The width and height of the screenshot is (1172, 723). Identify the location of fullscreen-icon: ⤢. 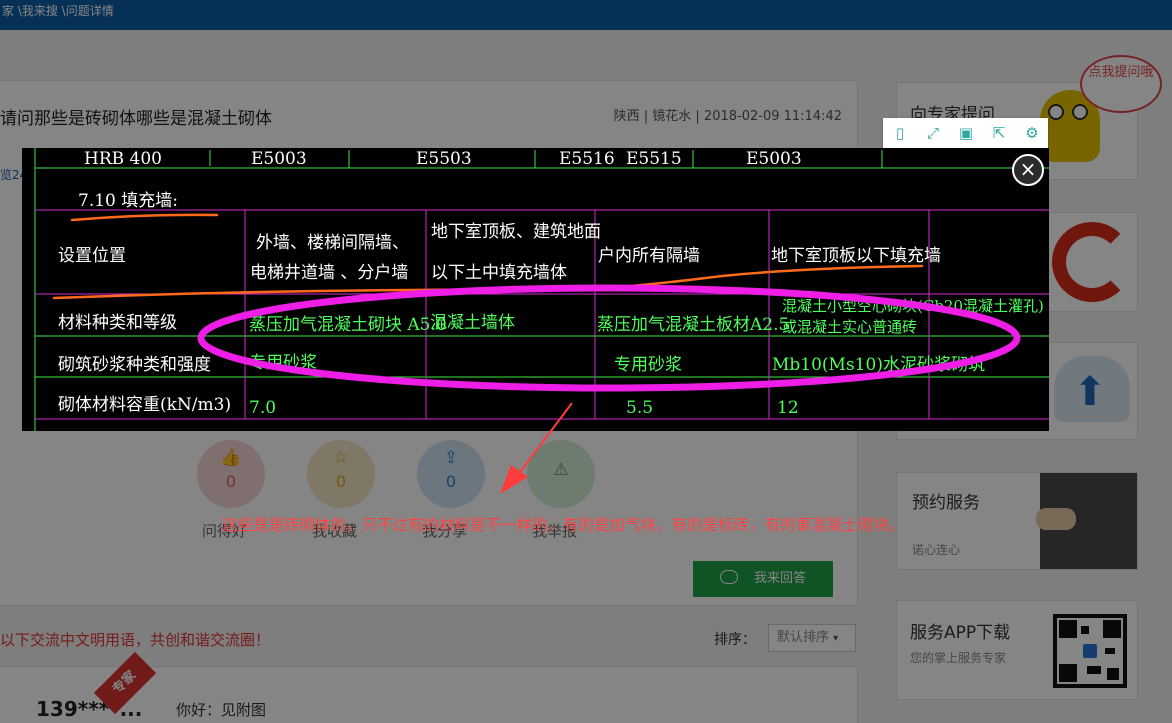
(933, 133).